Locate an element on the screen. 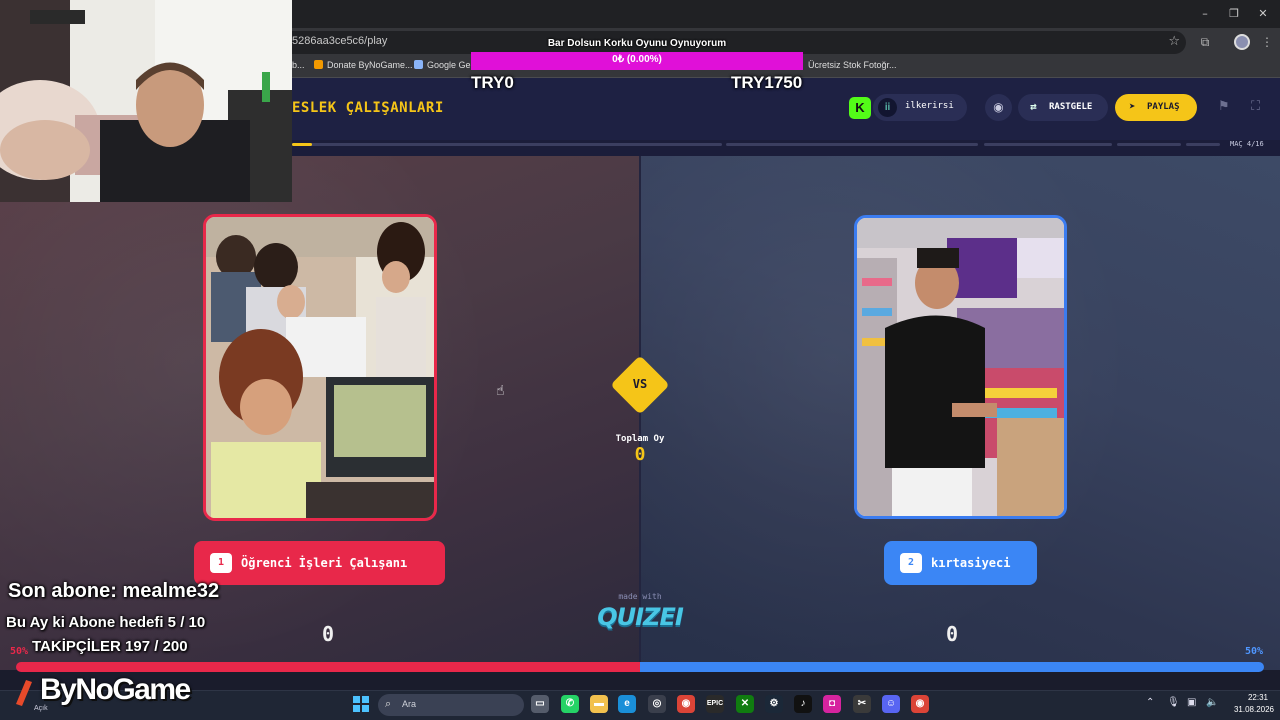  address-url: 5286aa3ce5c6/play is located at coordinates (340, 41).